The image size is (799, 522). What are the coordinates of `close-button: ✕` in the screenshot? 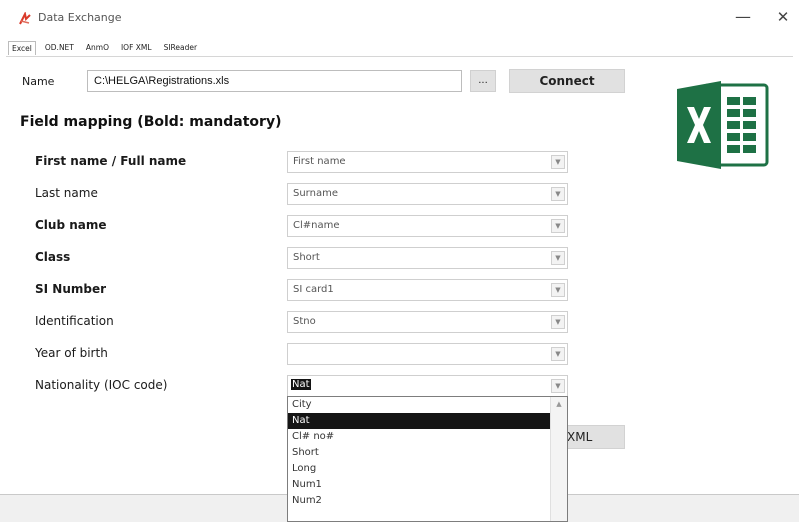 It's located at (783, 17).